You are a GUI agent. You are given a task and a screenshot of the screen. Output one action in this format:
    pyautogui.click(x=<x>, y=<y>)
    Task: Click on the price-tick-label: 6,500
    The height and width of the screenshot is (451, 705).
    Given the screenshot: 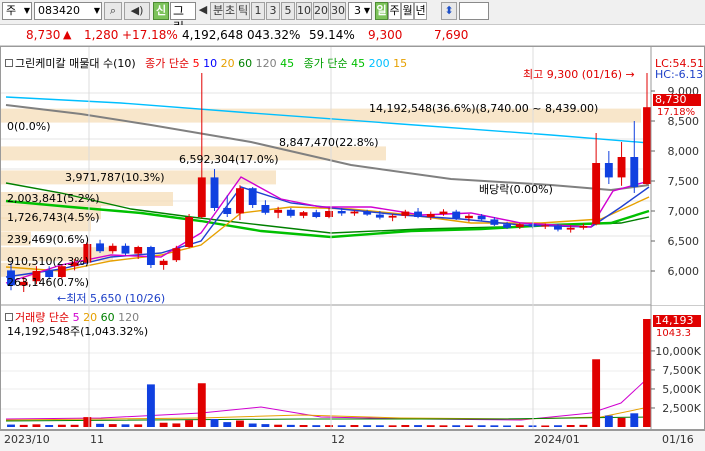 What is the action you would take?
    pyautogui.click(x=684, y=241)
    